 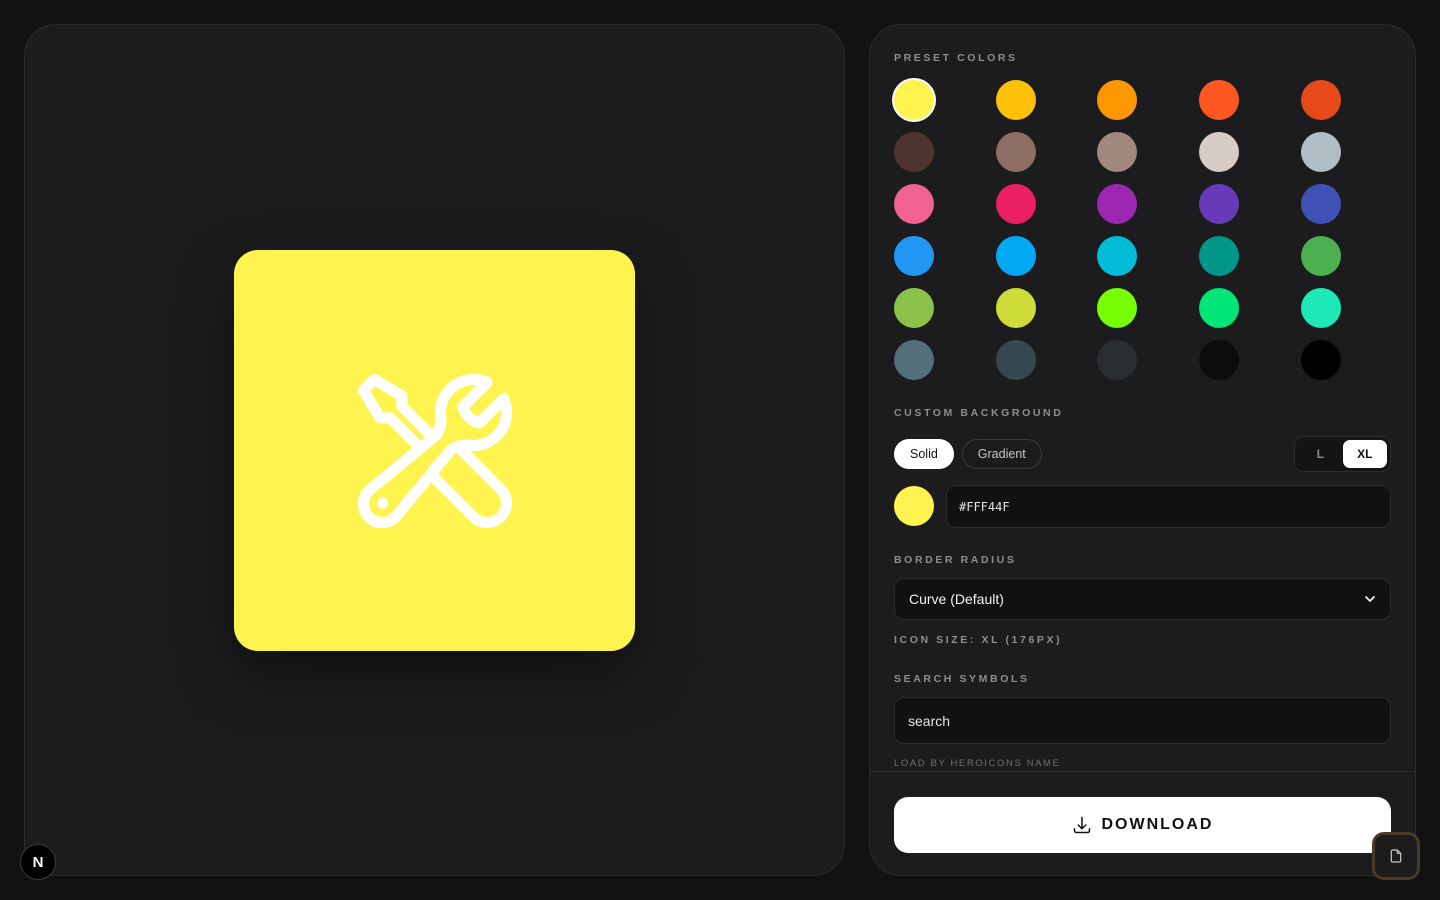 What do you see at coordinates (1081, 825) in the screenshot?
I see `download-icon` at bounding box center [1081, 825].